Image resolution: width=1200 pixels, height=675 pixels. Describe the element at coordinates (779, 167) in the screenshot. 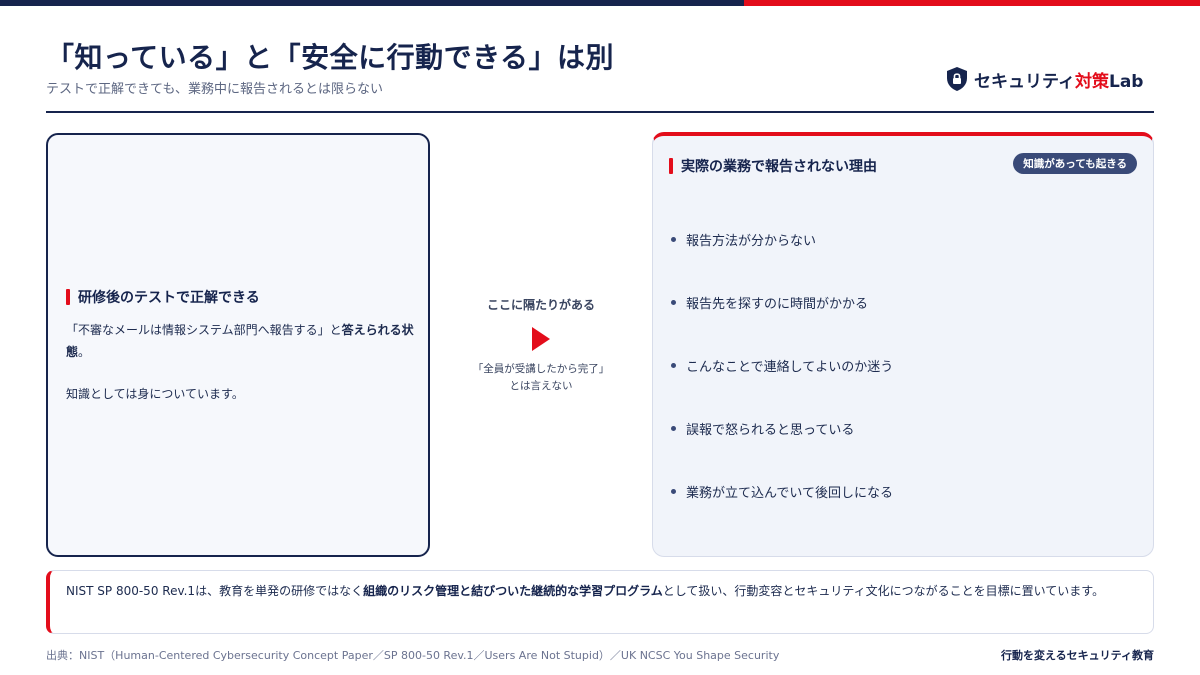

I see `reasons-card-title: 実際の業務で報告されない理由` at that location.